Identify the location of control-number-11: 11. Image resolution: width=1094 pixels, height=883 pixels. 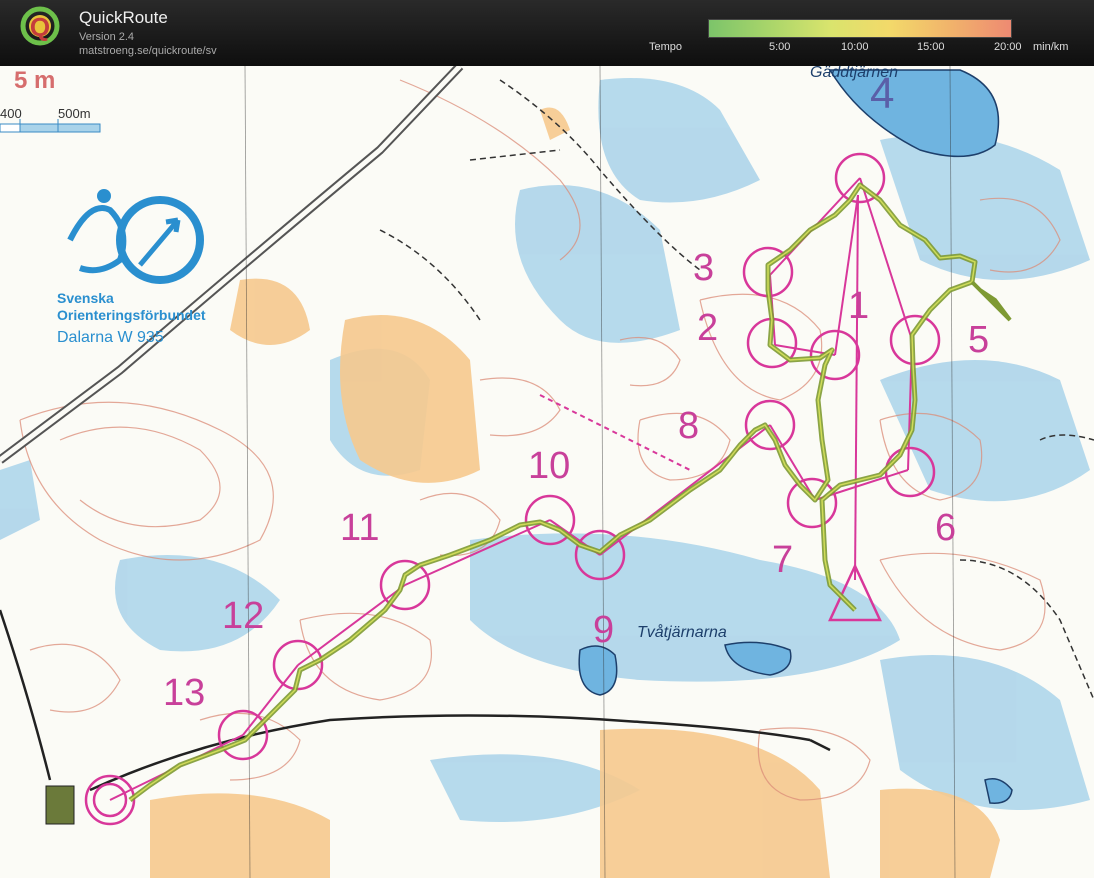
(359, 528).